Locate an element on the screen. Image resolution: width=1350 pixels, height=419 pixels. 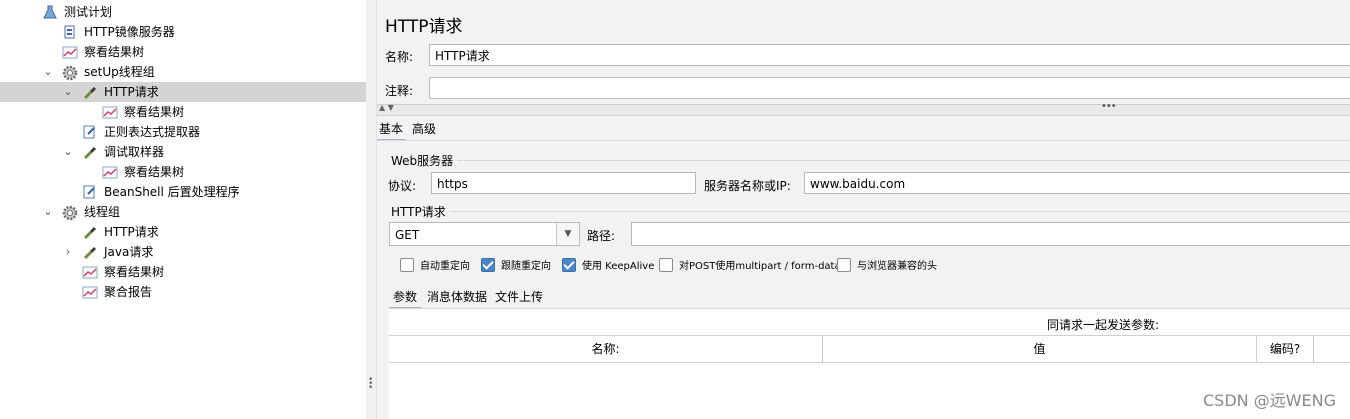
checkbox-follow-redirects: 跟随重定向 is located at coordinates (516, 265).